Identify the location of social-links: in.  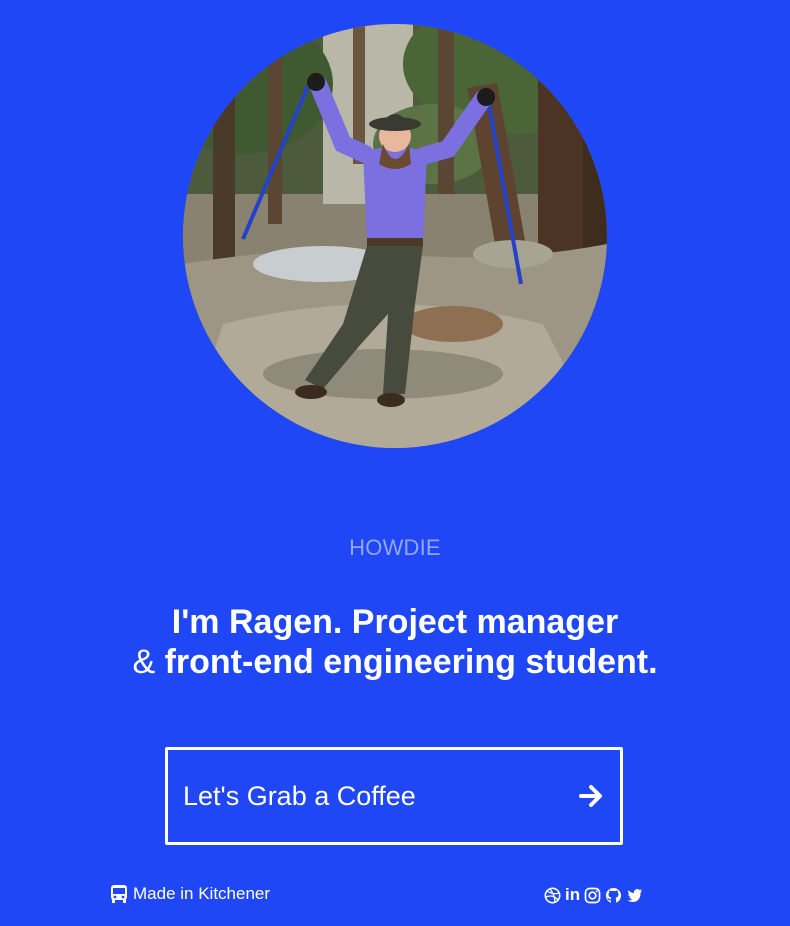
(593, 895).